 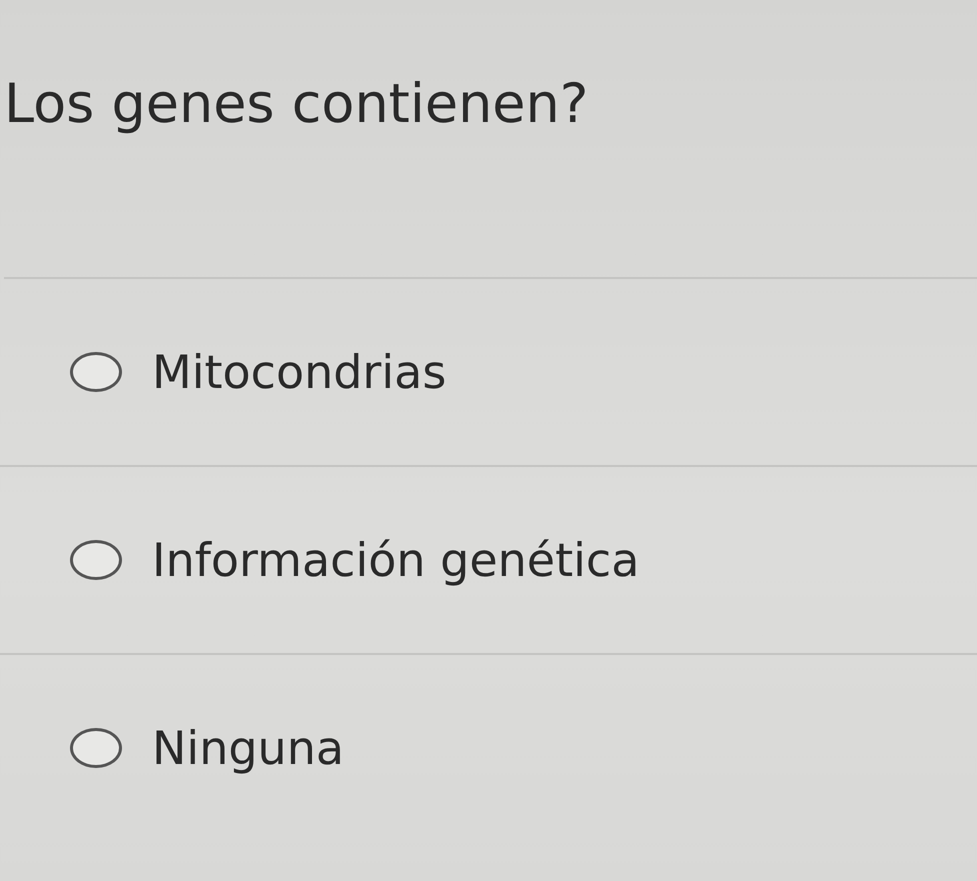 What do you see at coordinates (299, 371) in the screenshot?
I see `option-label: Mitocondrias` at bounding box center [299, 371].